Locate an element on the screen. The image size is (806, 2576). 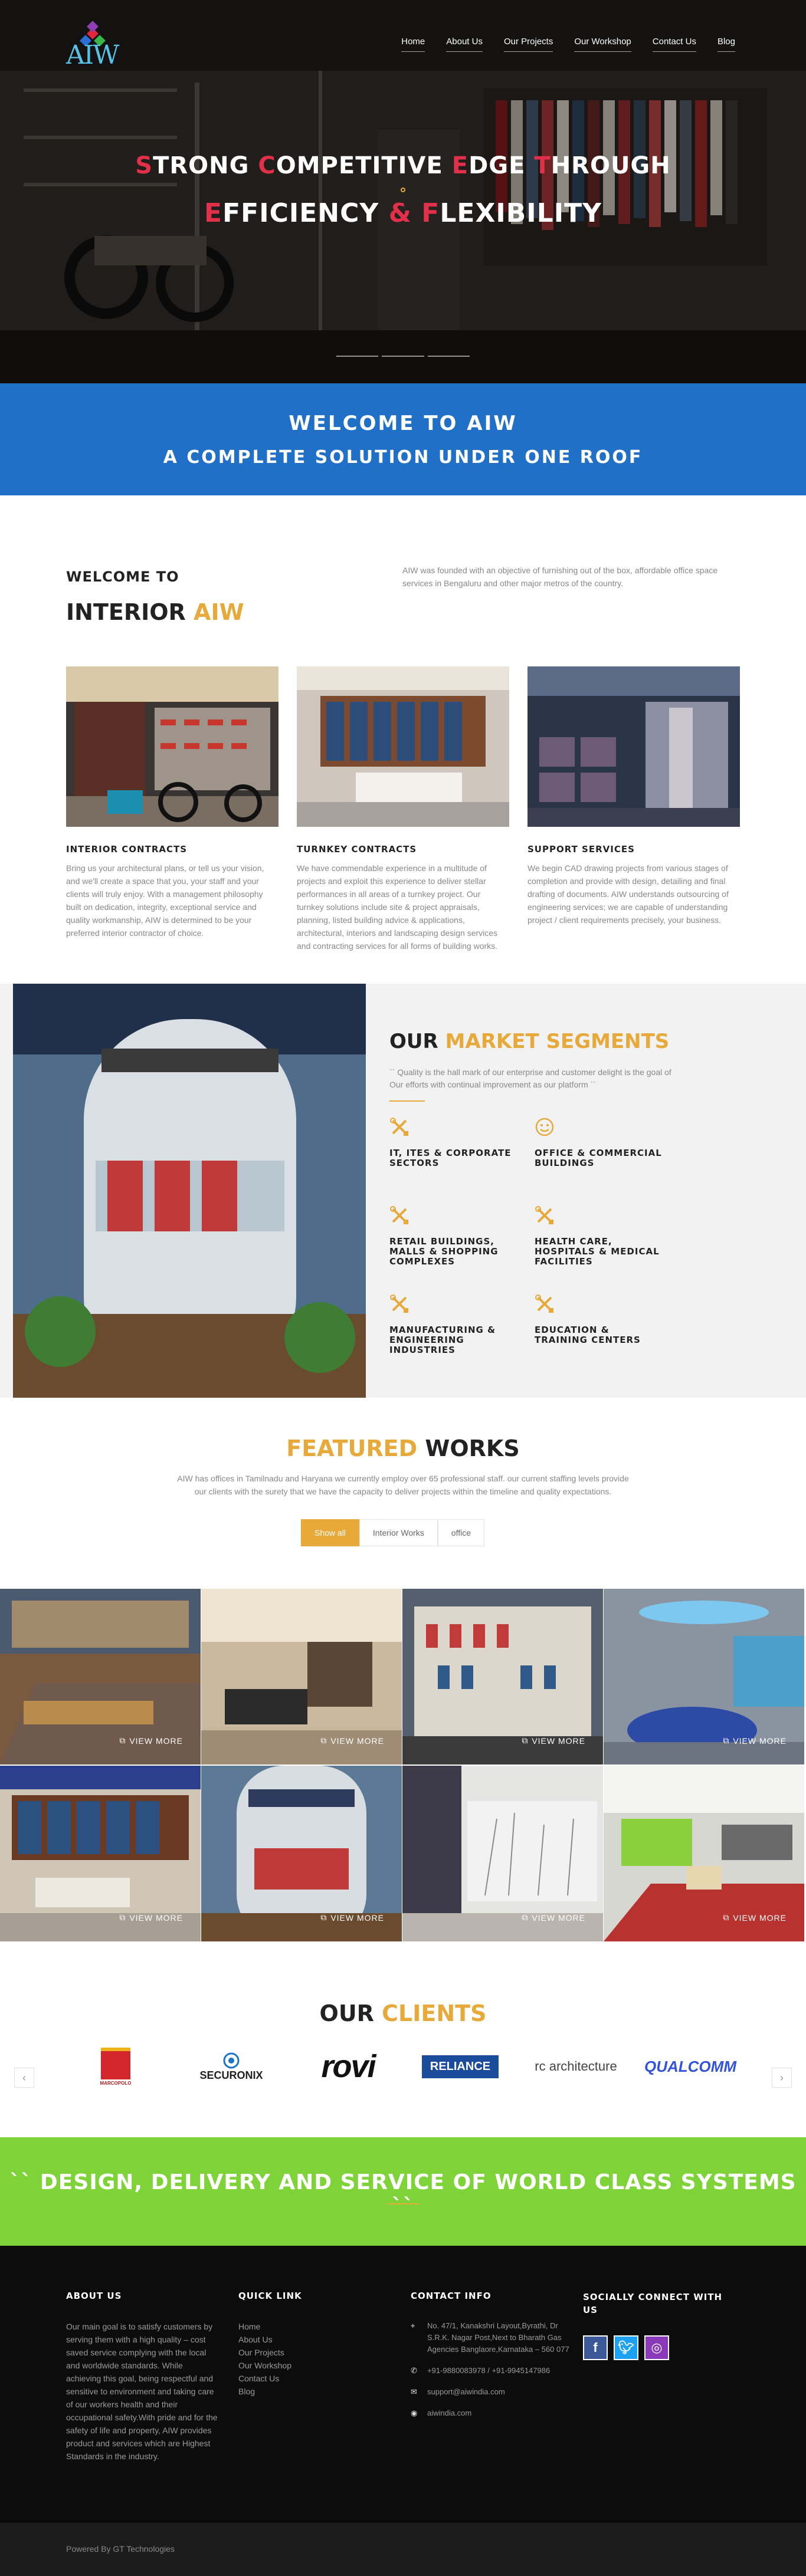
facebook-icon: f is located at coordinates (595, 2347).